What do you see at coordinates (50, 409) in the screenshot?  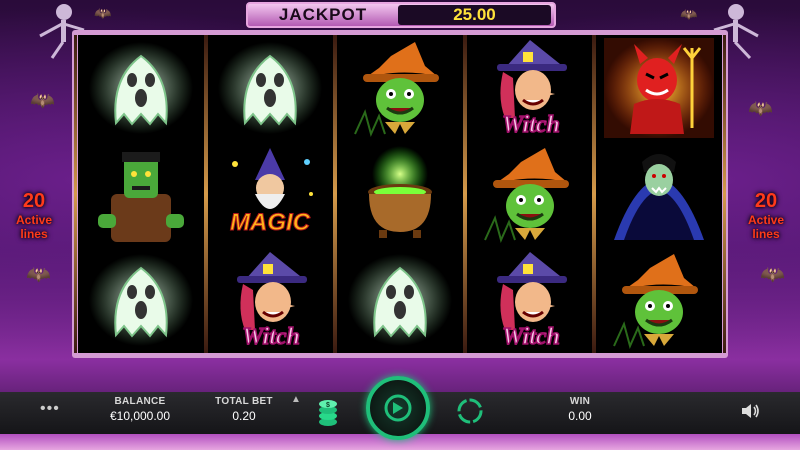 I see `menu-icon: •••` at bounding box center [50, 409].